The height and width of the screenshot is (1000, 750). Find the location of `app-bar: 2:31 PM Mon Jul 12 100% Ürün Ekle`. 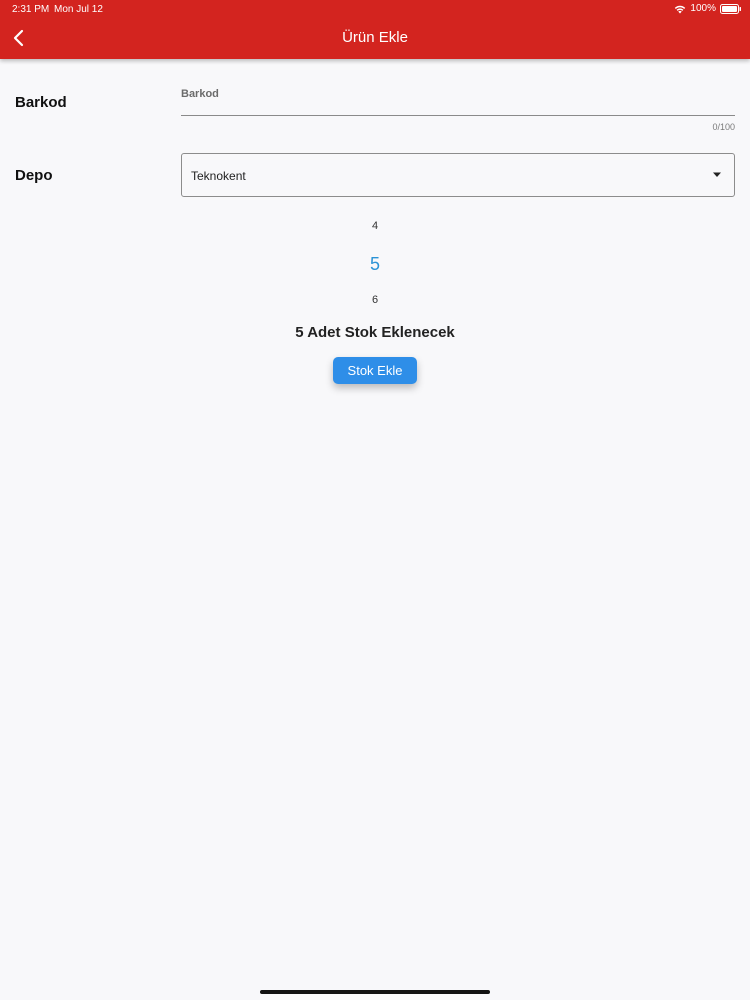

app-bar: 2:31 PM Mon Jul 12 100% Ürün Ekle is located at coordinates (375, 29).